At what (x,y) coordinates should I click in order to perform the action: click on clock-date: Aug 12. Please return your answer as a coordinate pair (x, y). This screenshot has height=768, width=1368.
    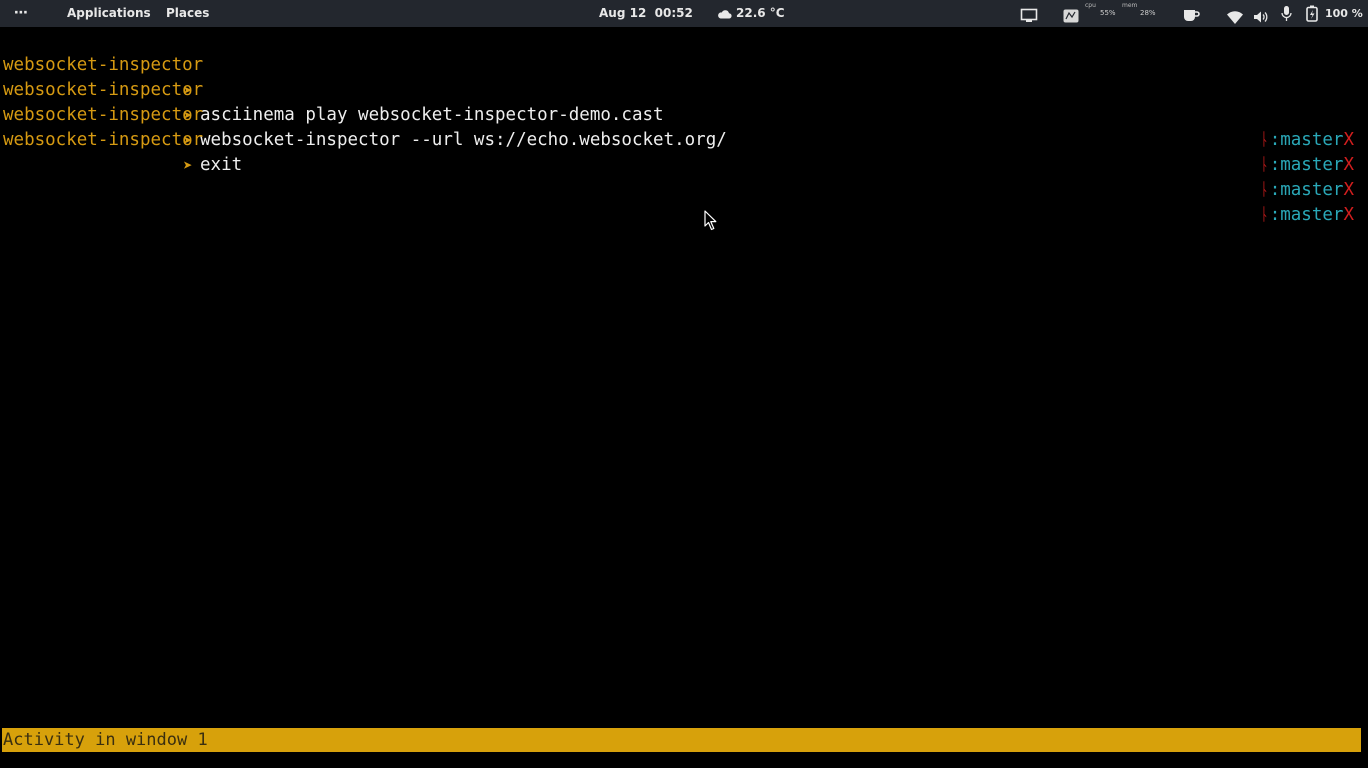
    Looking at the image, I should click on (623, 13).